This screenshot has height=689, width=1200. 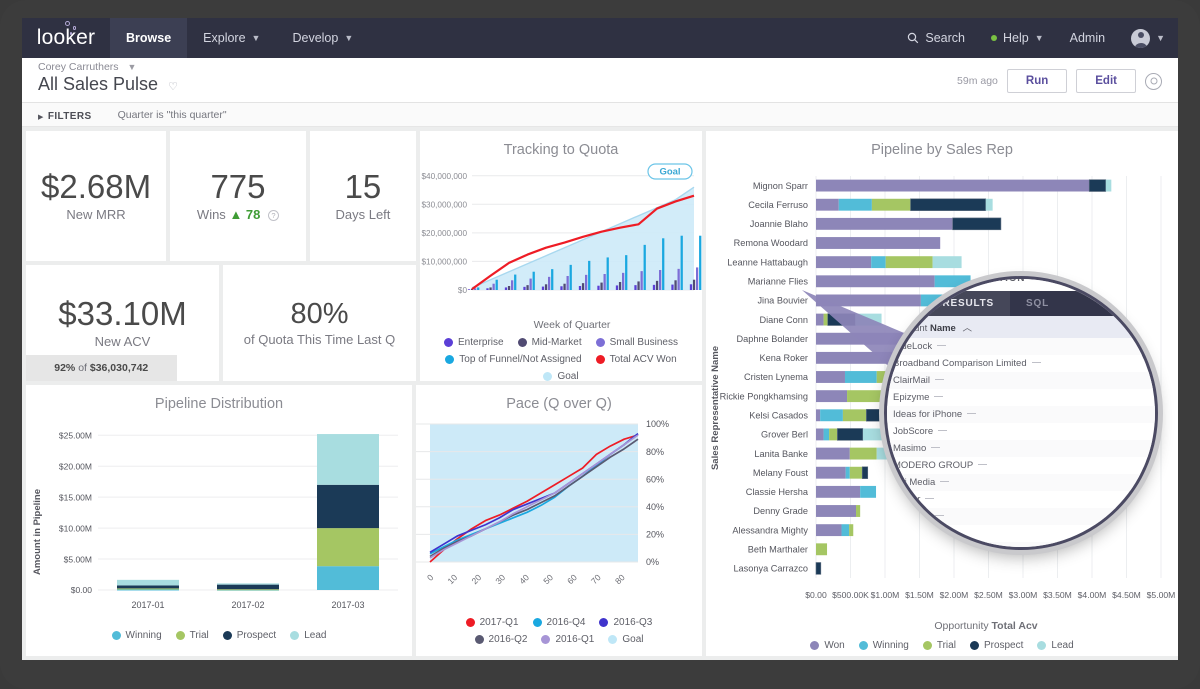 I want to click on legend-item: Won, so click(x=827, y=645).